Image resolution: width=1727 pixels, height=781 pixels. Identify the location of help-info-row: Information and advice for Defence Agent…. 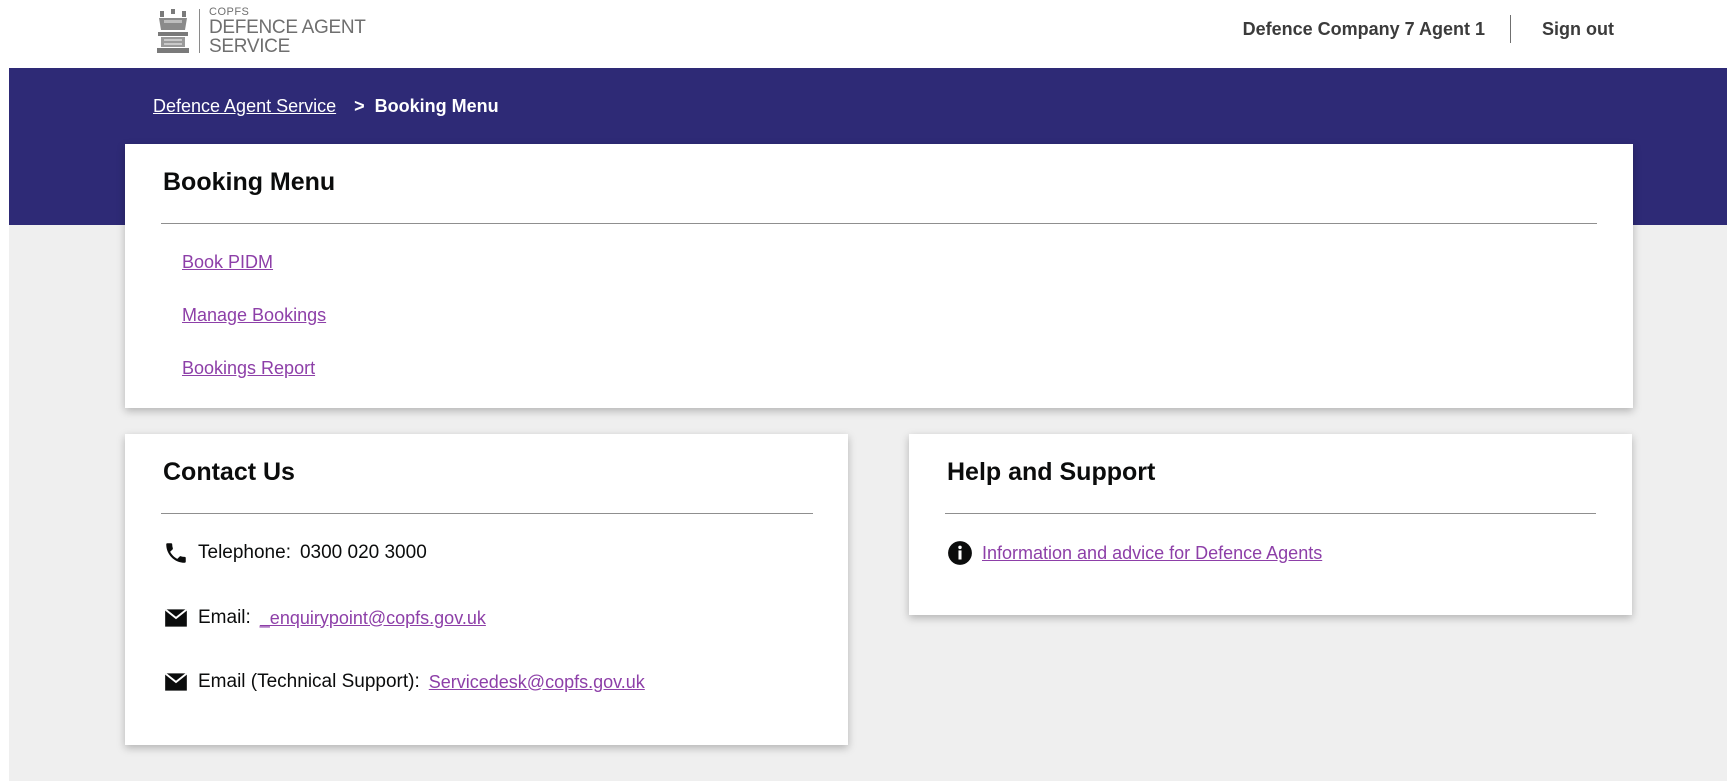
(1134, 553).